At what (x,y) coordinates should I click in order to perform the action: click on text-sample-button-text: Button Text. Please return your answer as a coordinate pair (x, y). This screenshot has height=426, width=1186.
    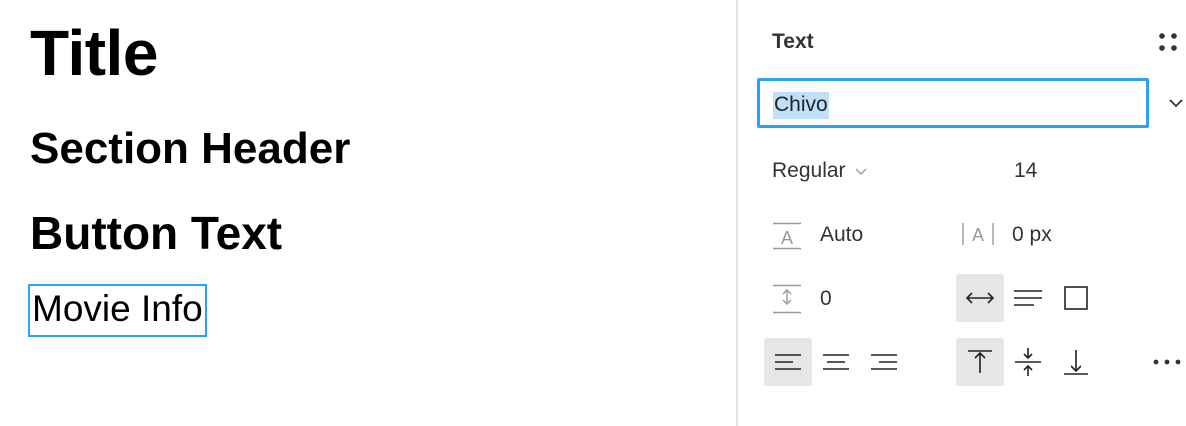
    Looking at the image, I should click on (156, 233).